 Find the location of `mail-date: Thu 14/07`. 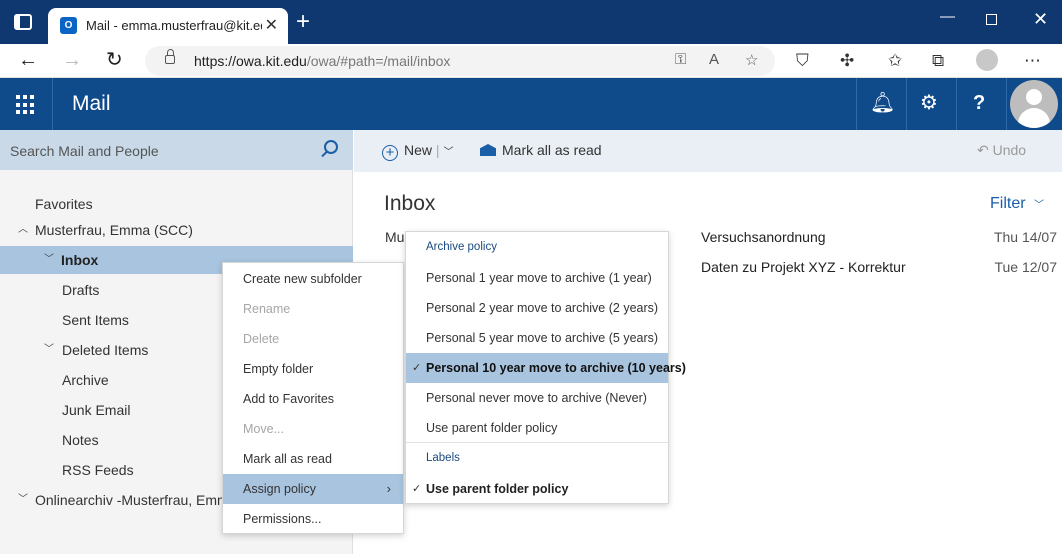

mail-date: Thu 14/07 is located at coordinates (1025, 237).